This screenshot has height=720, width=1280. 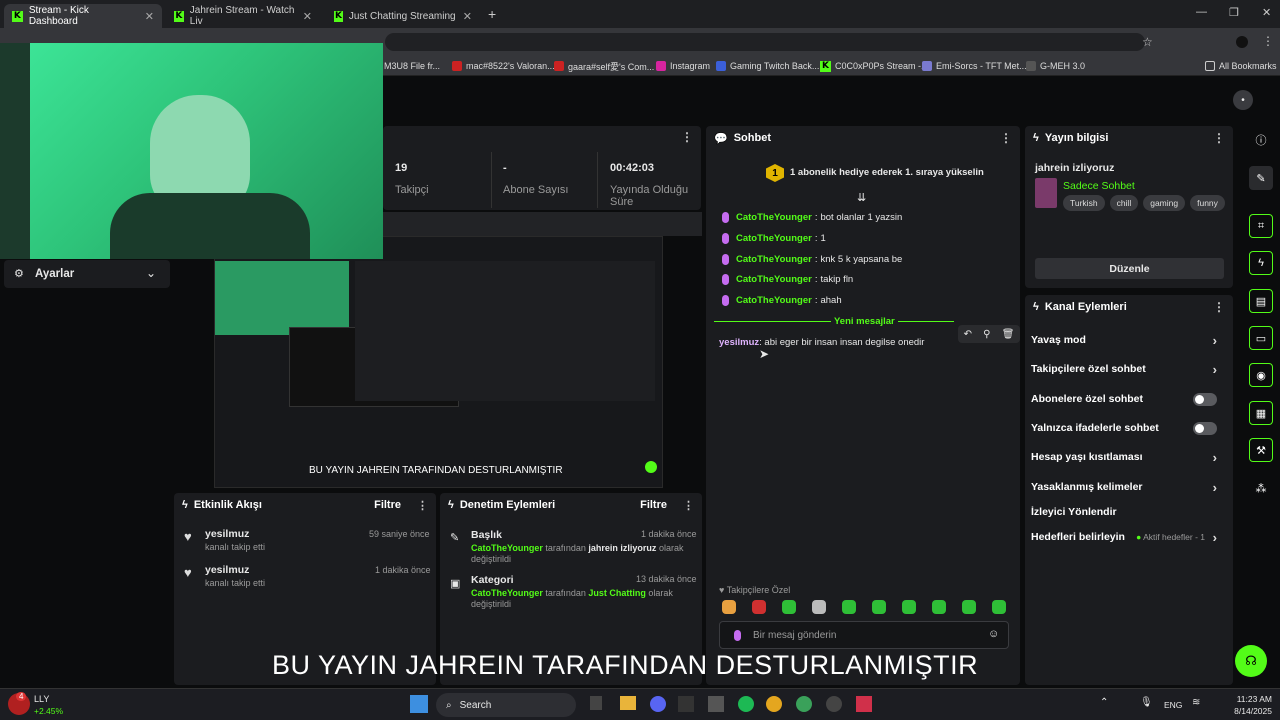 What do you see at coordinates (812, 217) in the screenshot?
I see `chat-message: CatoTheYounger: bot olanlar 1 yazsin` at bounding box center [812, 217].